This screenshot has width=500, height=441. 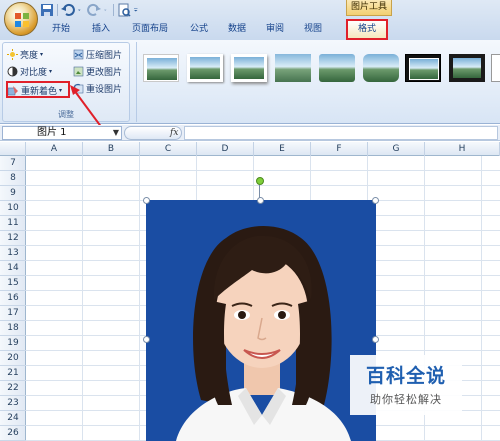 I want to click on column-header: A, so click(x=54, y=149).